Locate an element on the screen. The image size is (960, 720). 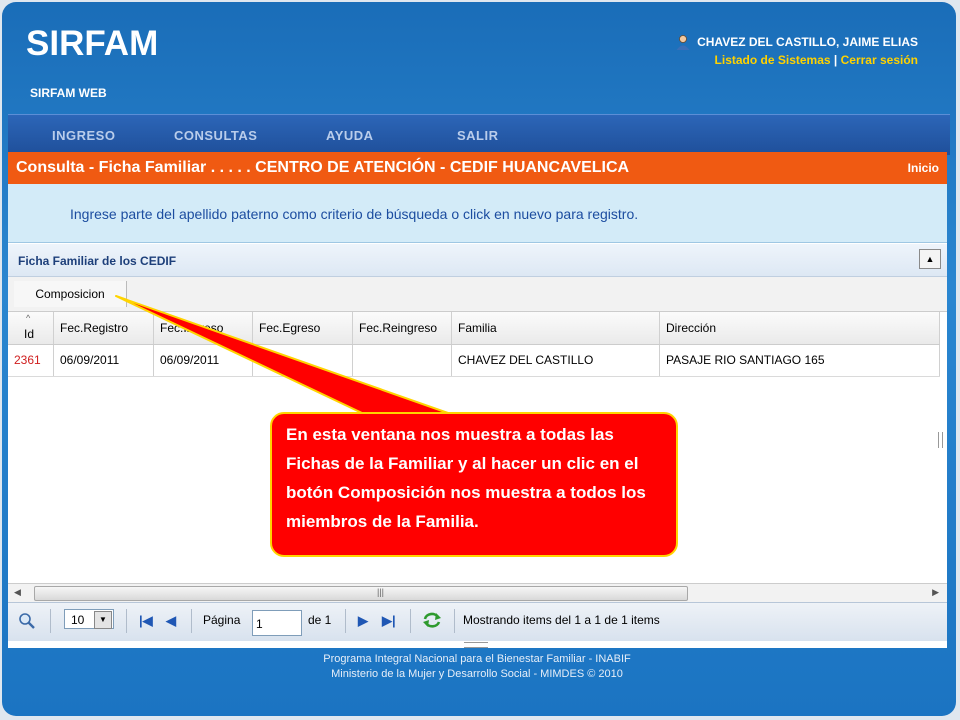
scrollbar-thumb: ||| is located at coordinates (361, 593).